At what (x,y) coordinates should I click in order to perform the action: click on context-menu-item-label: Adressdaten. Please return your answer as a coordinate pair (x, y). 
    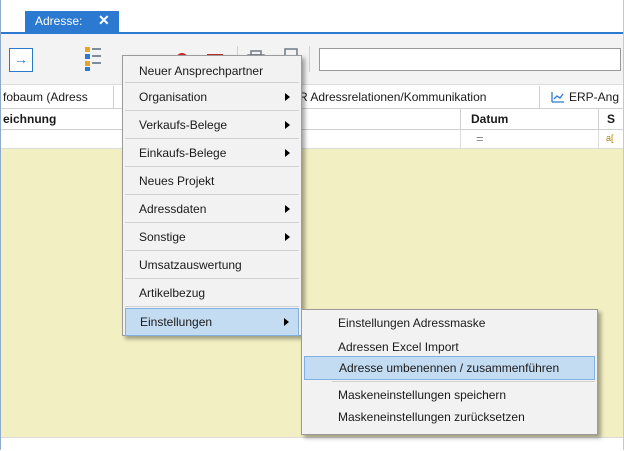
    Looking at the image, I should click on (173, 209).